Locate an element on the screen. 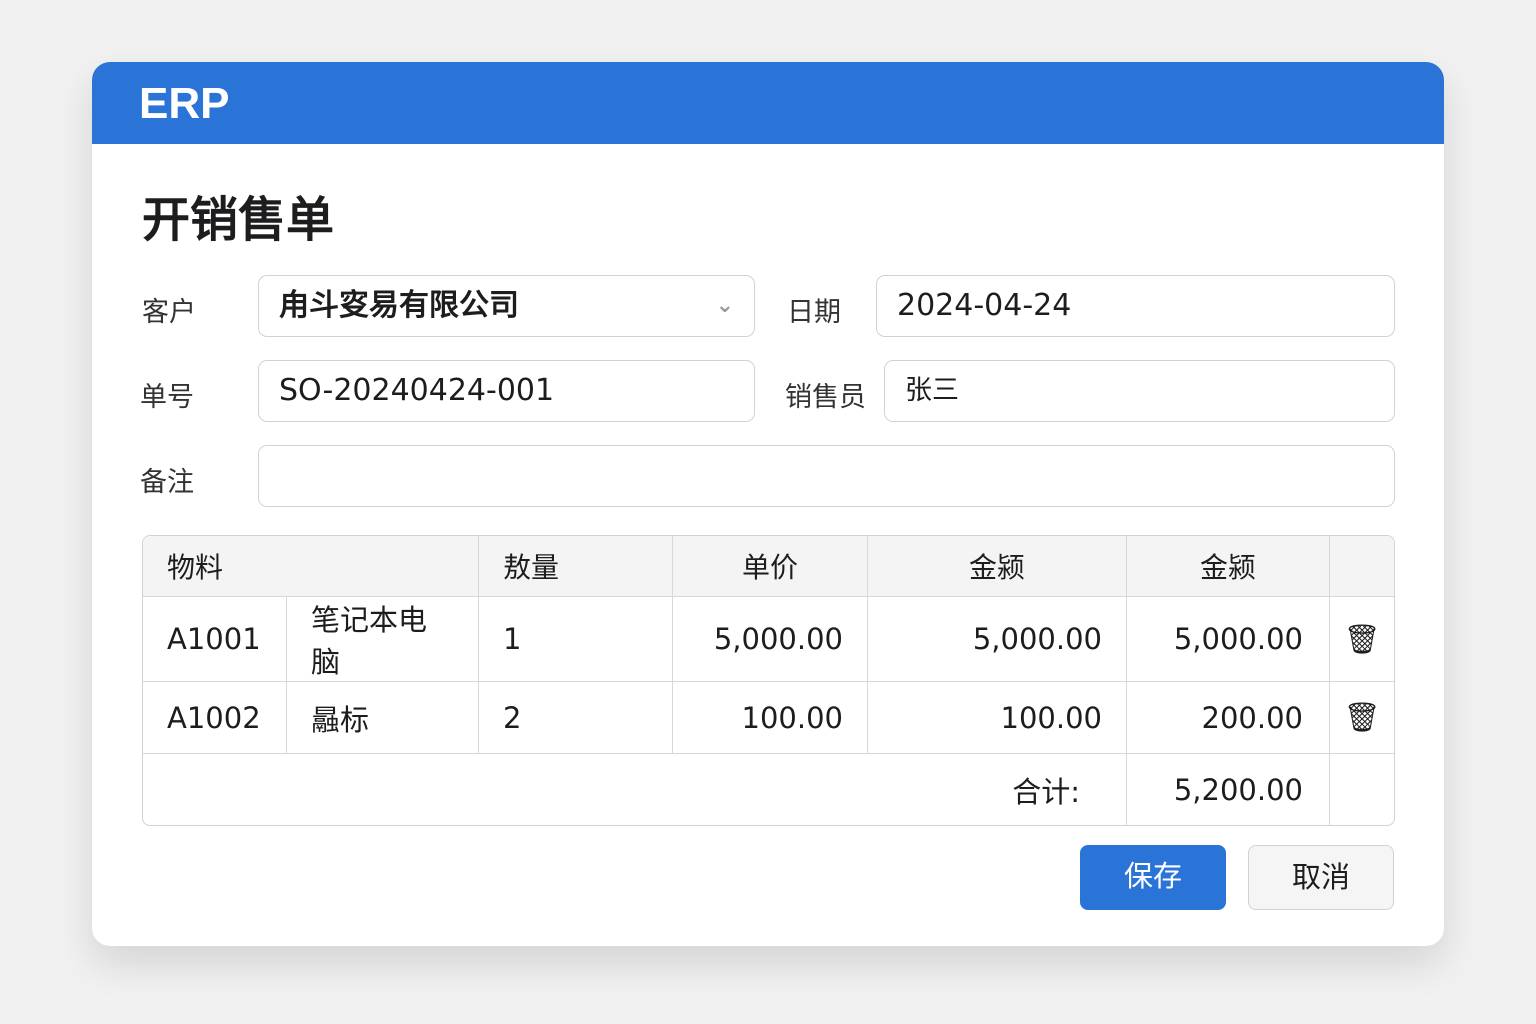 The width and height of the screenshot is (1536, 1024). remark-label: 备注 is located at coordinates (167, 482).